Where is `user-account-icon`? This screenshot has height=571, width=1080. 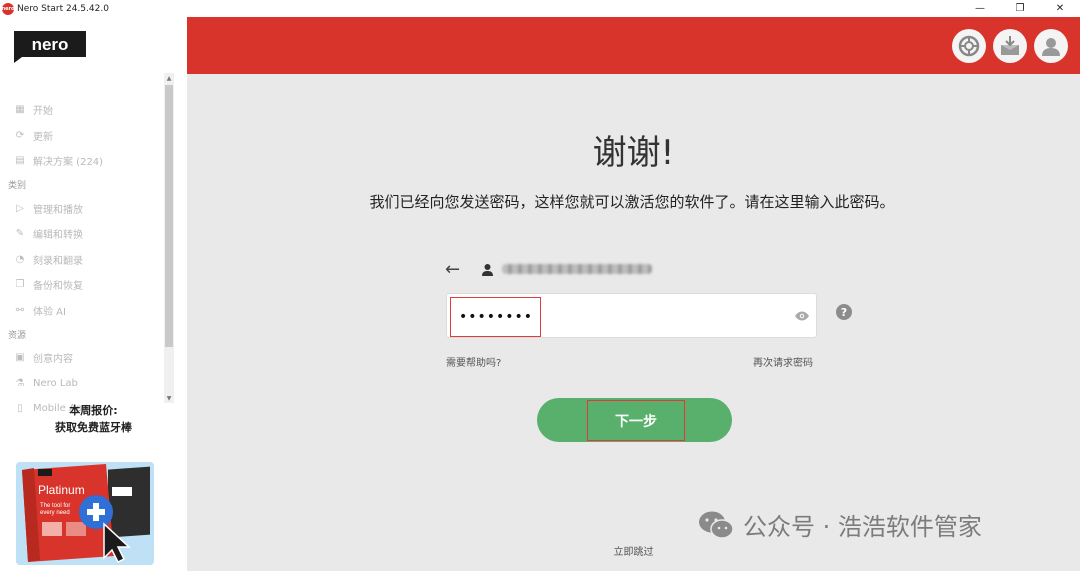 user-account-icon is located at coordinates (1051, 46).